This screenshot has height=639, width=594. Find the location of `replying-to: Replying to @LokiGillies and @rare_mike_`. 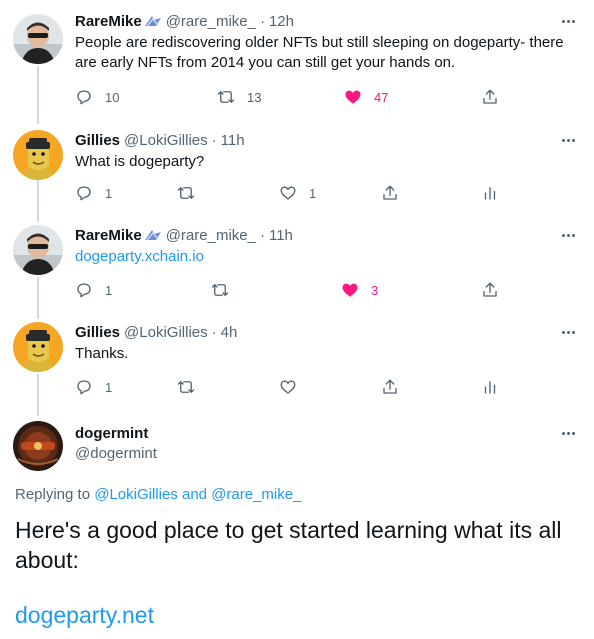

replying-to: Replying to @LokiGillies and @rare_mike_ is located at coordinates (158, 494).